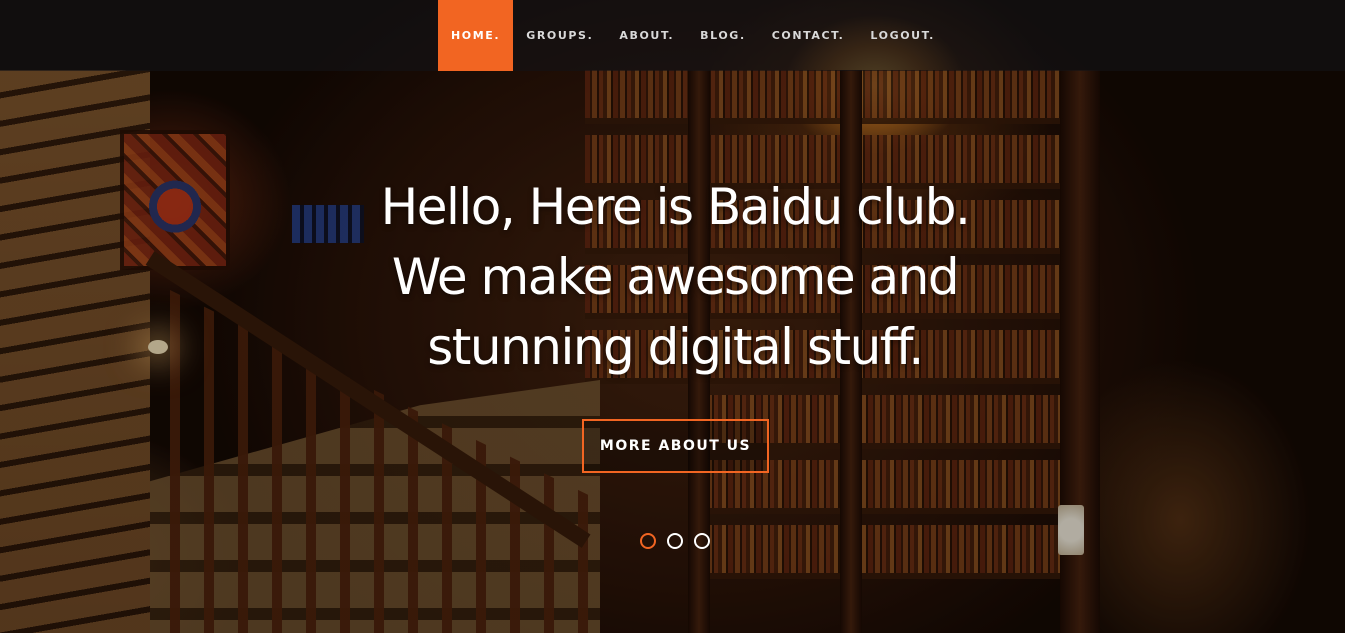 This screenshot has height=633, width=1345. Describe the element at coordinates (646, 35) in the screenshot. I see `nav-item-about: ABOUT.` at that location.